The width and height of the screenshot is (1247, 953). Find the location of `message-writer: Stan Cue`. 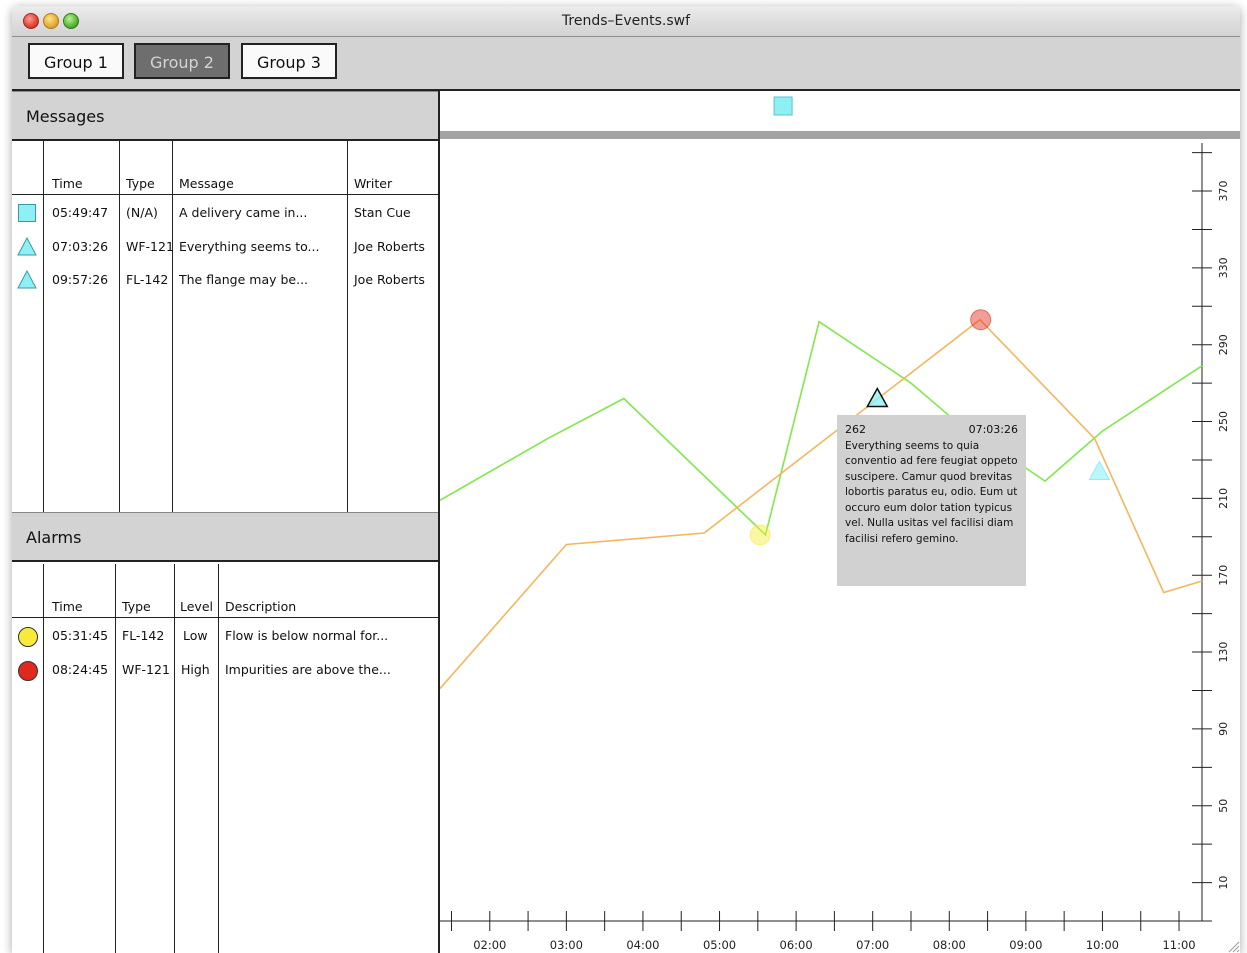

message-writer: Stan Cue is located at coordinates (382, 212).